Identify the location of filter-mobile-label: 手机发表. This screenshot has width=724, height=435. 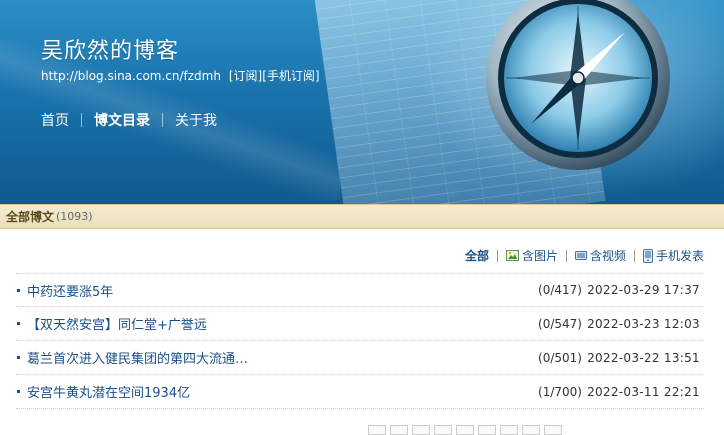
(679, 256).